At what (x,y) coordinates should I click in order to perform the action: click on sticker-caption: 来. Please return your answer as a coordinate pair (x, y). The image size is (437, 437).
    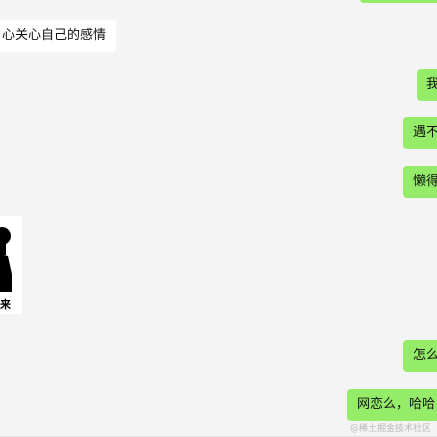
    Looking at the image, I should click on (5, 304).